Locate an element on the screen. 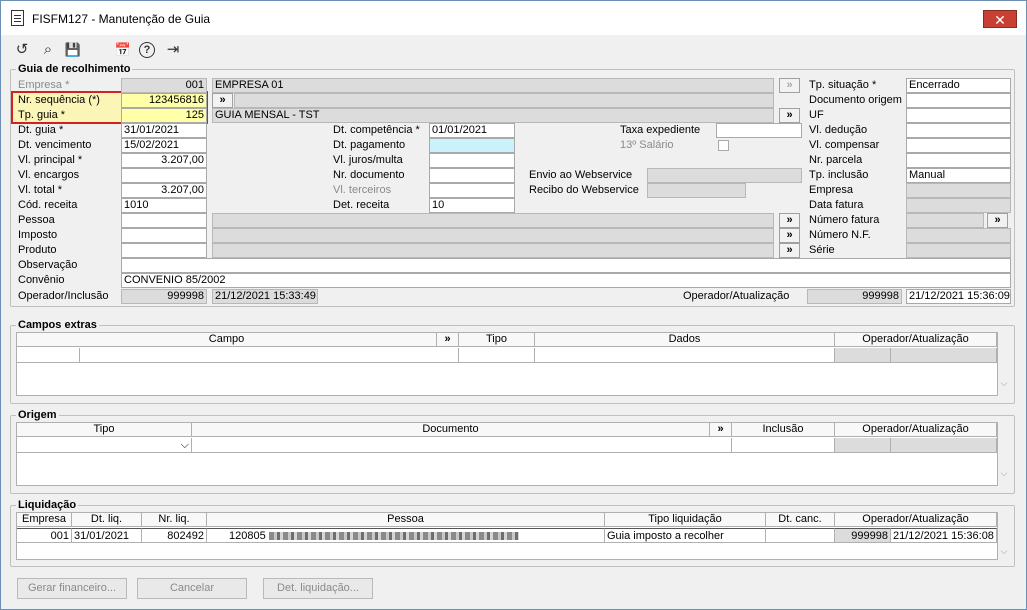  uf-field is located at coordinates (958, 115).